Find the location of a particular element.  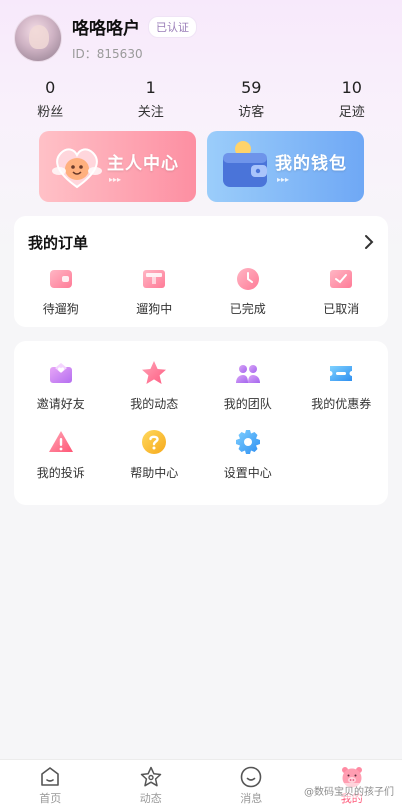

tab-messages: 消息 is located at coordinates (251, 783).